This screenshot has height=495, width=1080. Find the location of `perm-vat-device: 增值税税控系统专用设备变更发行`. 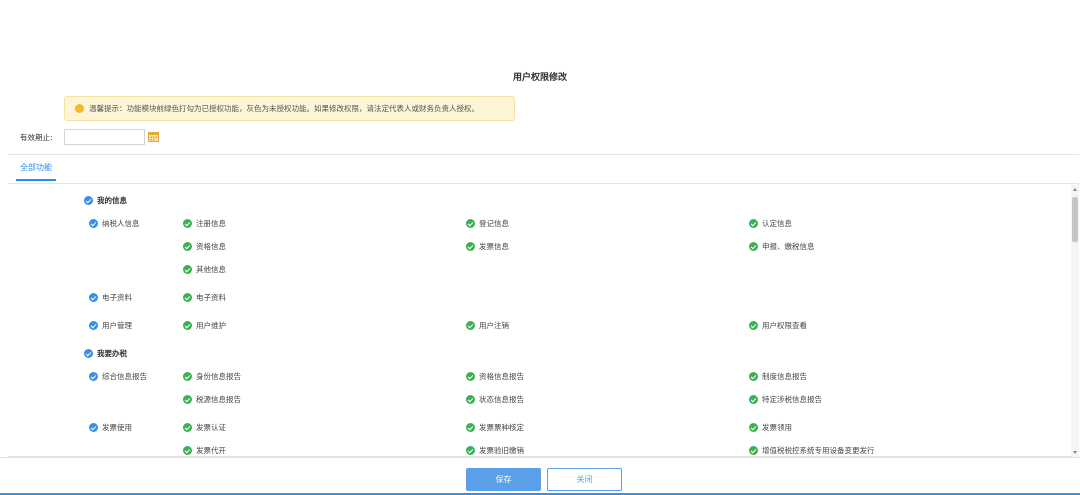

perm-vat-device: 增值税税控系统专用设备变更发行 is located at coordinates (812, 450).